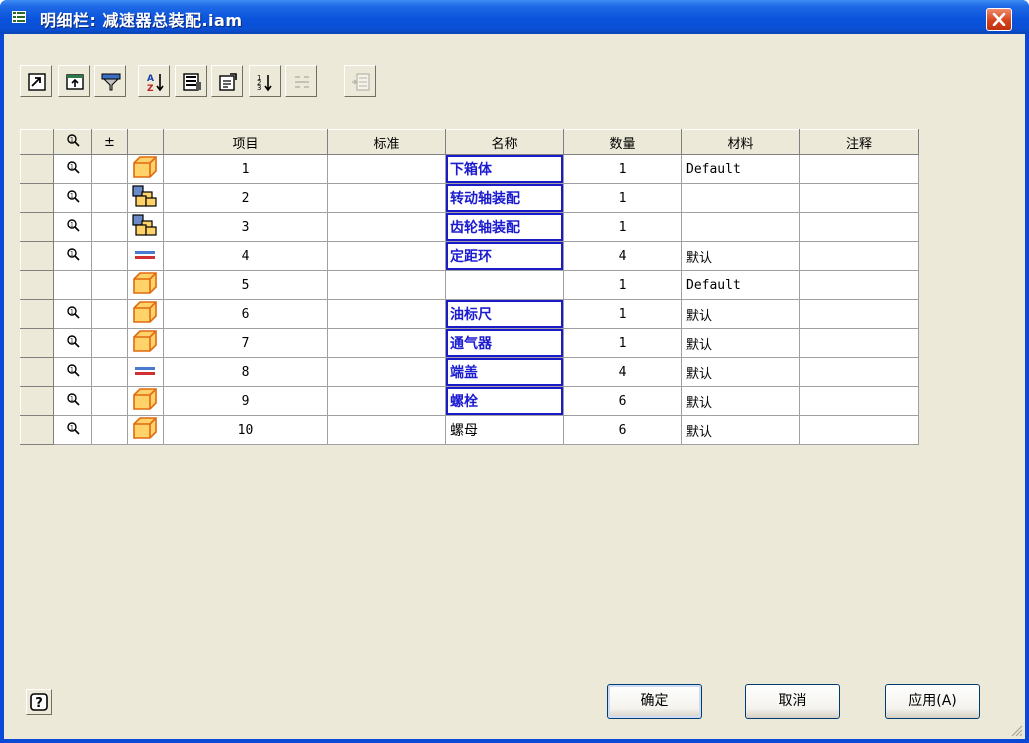 This screenshot has height=743, width=1029. I want to click on row-item: 4, so click(245, 256).